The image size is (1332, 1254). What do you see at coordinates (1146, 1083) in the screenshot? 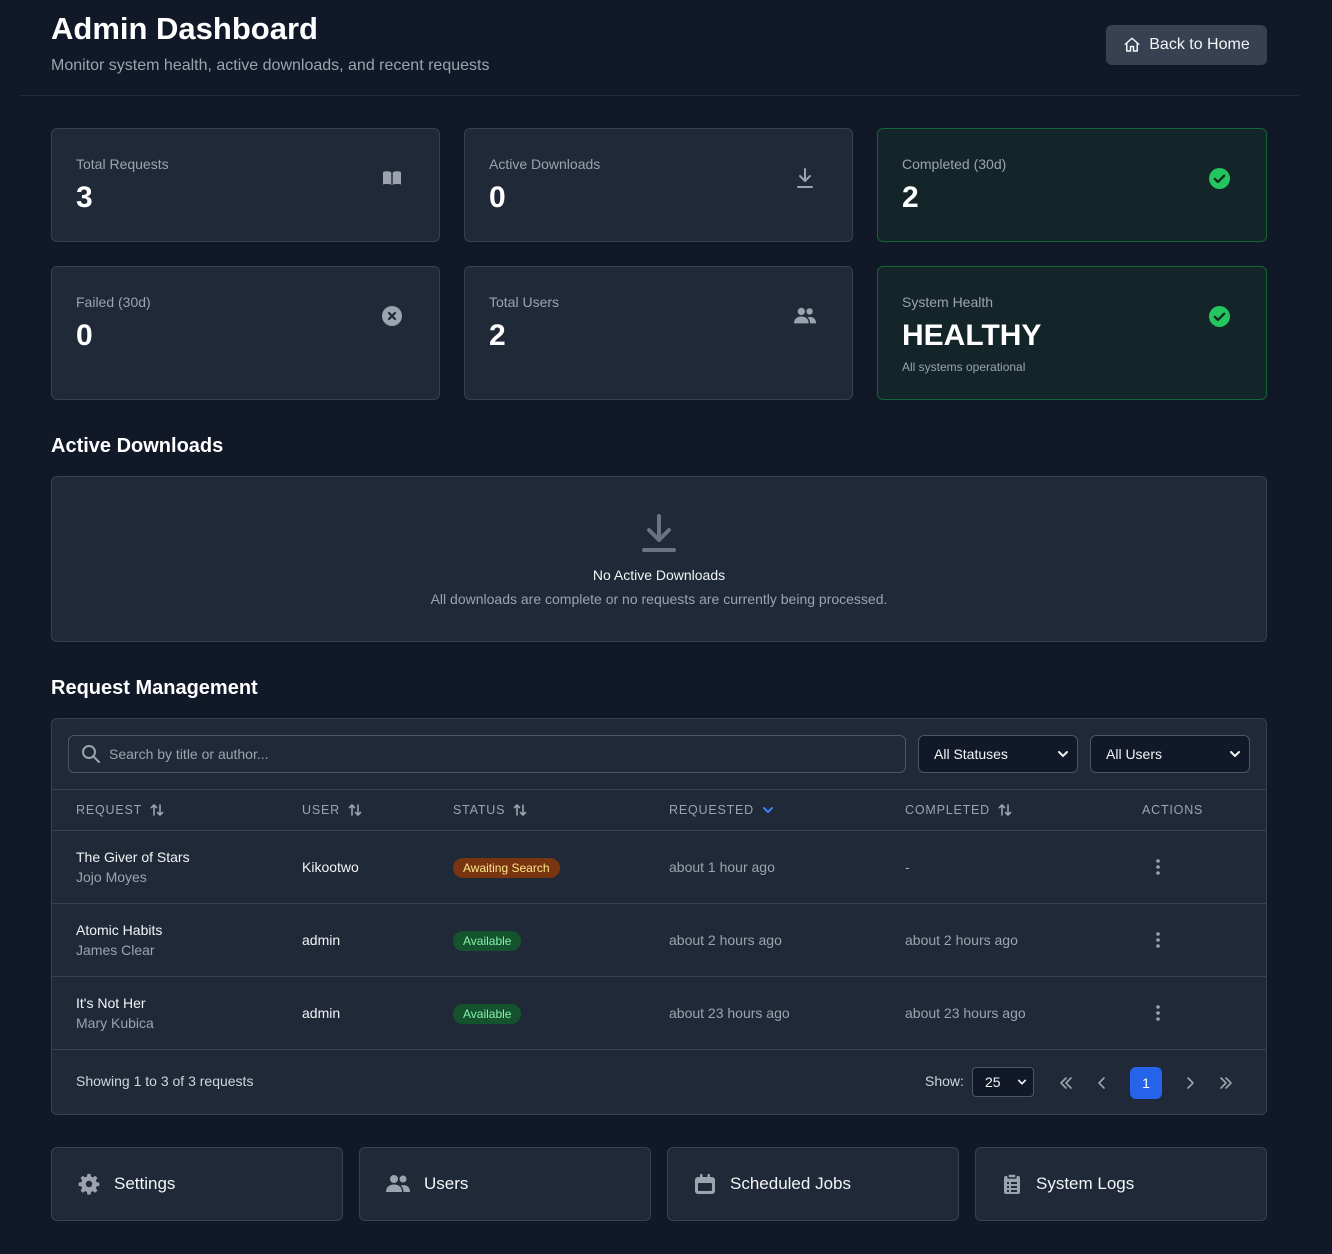
I see `page-button-current: 1` at bounding box center [1146, 1083].